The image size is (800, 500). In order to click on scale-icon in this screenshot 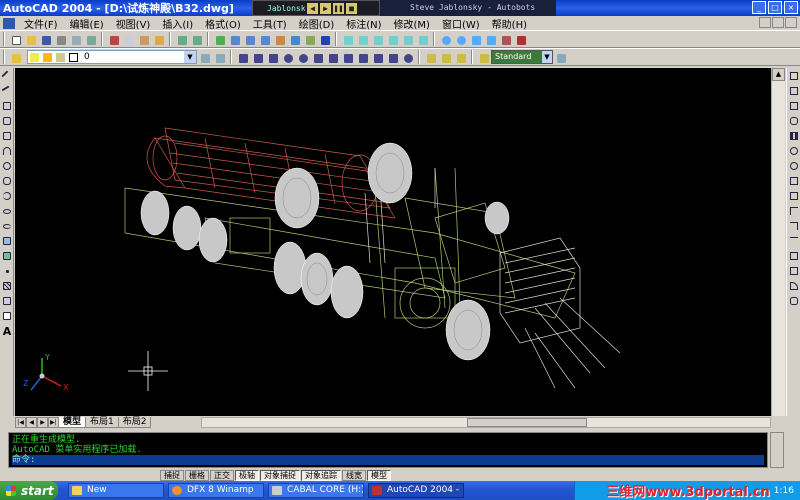, I will do `click(794, 181)`.